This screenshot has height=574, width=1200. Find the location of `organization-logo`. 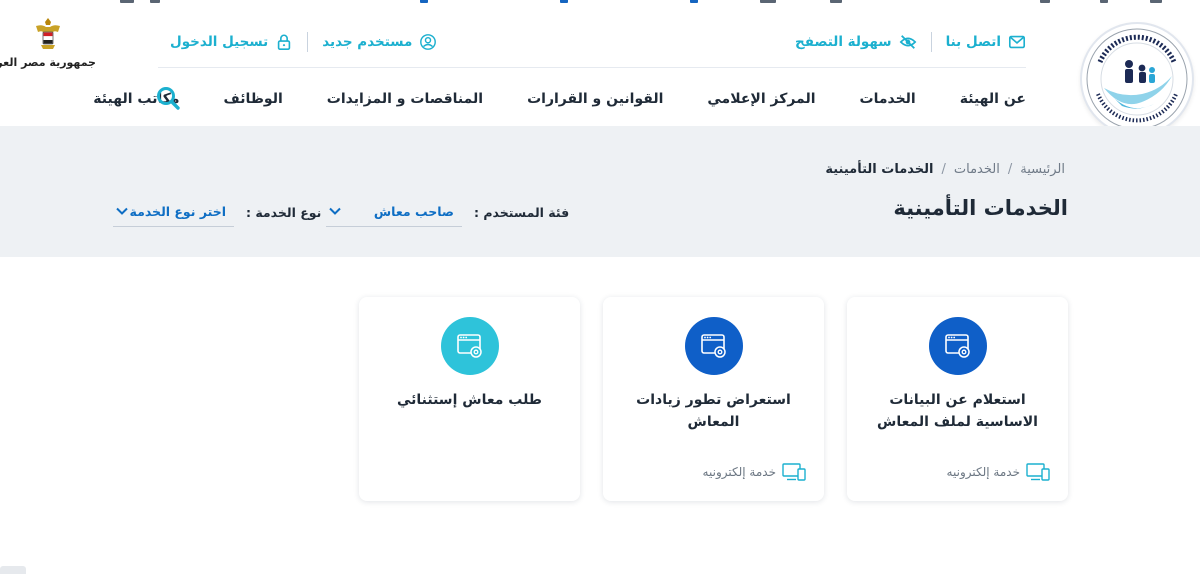

organization-logo is located at coordinates (1137, 79).